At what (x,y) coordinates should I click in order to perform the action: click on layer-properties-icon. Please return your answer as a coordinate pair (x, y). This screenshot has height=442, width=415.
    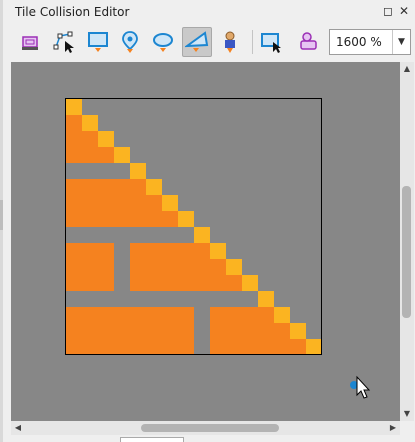
    Looking at the image, I should click on (308, 41).